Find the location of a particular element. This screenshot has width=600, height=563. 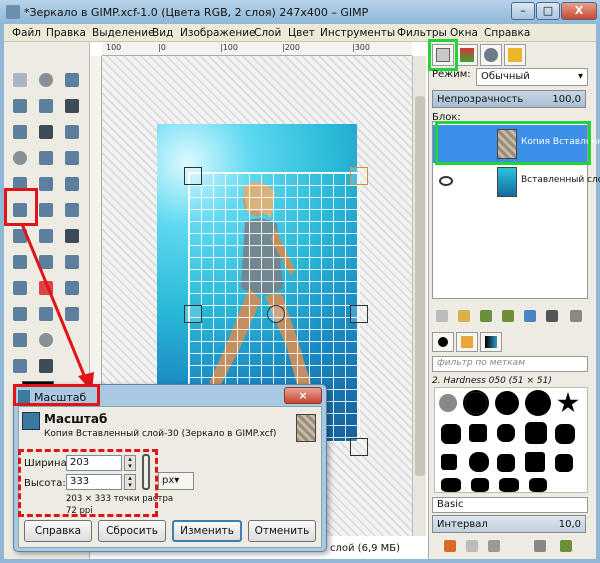

zoom-tool-icon is located at coordinates (20, 158).